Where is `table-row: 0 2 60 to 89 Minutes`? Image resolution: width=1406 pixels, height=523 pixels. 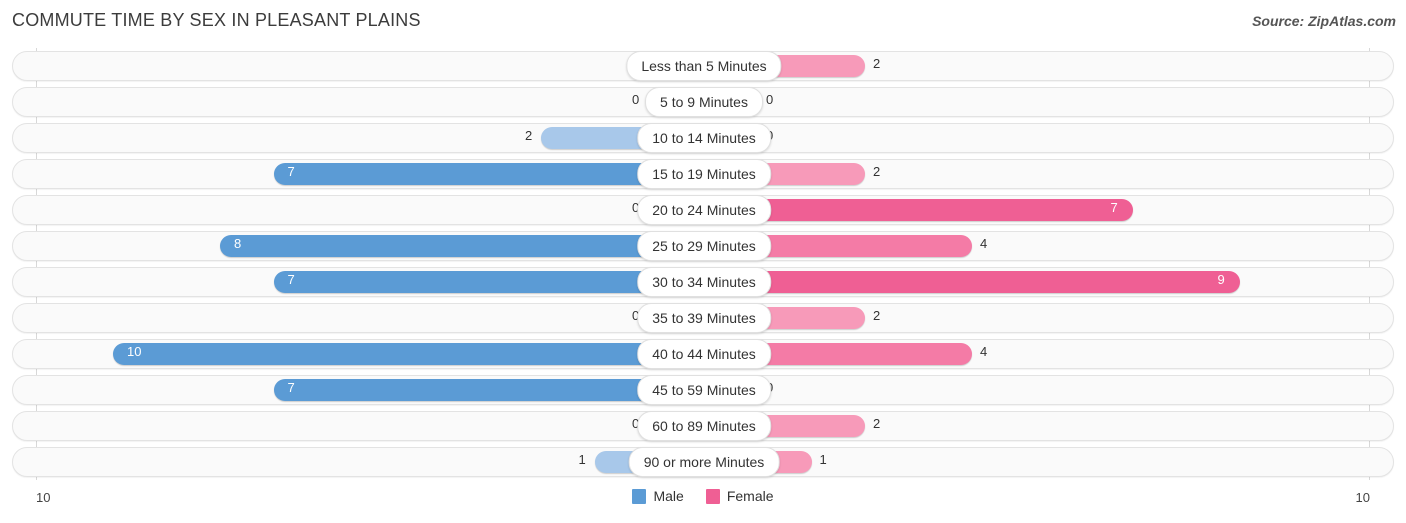 table-row: 0 2 60 to 89 Minutes is located at coordinates (703, 426).